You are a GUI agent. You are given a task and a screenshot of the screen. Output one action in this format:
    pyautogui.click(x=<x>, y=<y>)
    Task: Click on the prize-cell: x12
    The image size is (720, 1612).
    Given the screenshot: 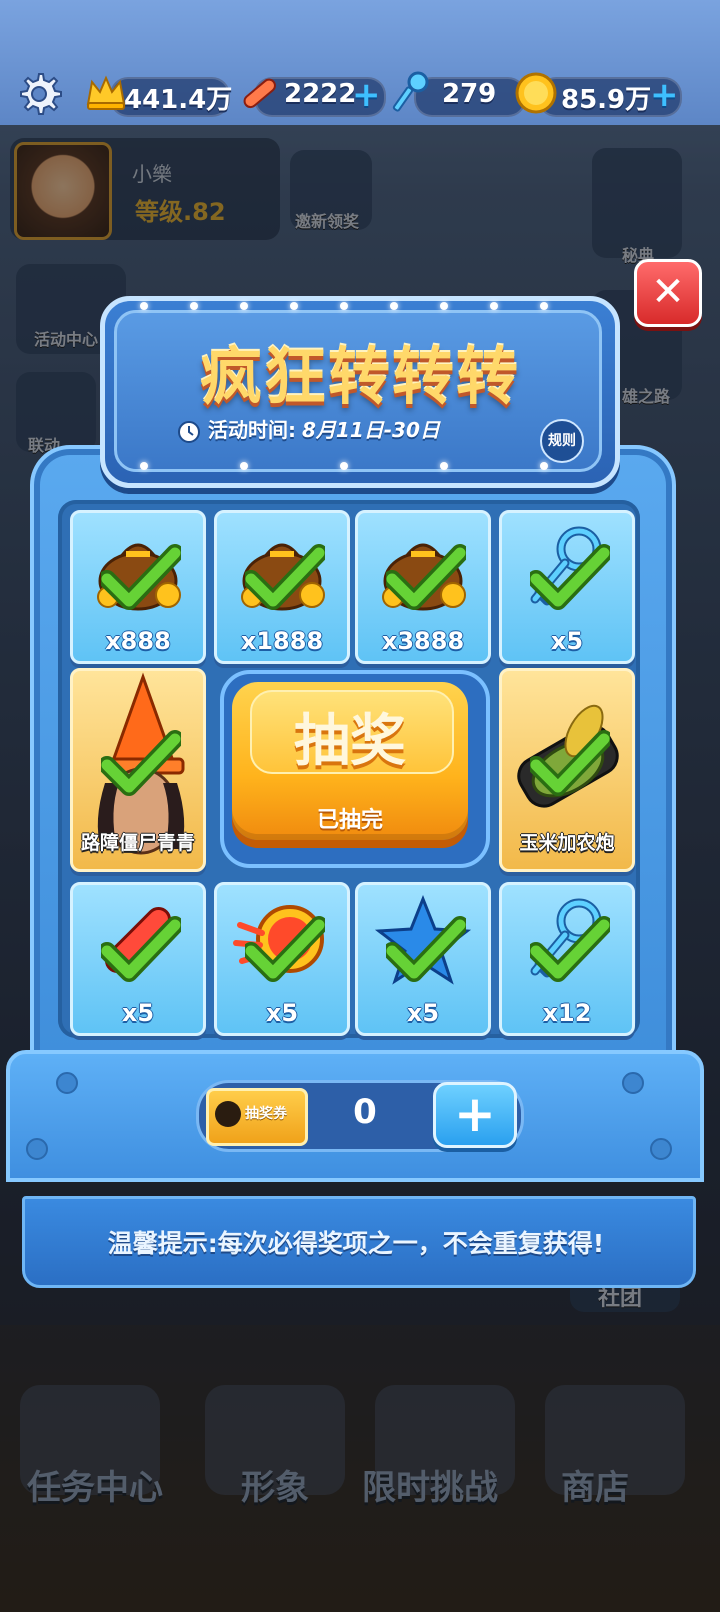 What is the action you would take?
    pyautogui.click(x=567, y=959)
    